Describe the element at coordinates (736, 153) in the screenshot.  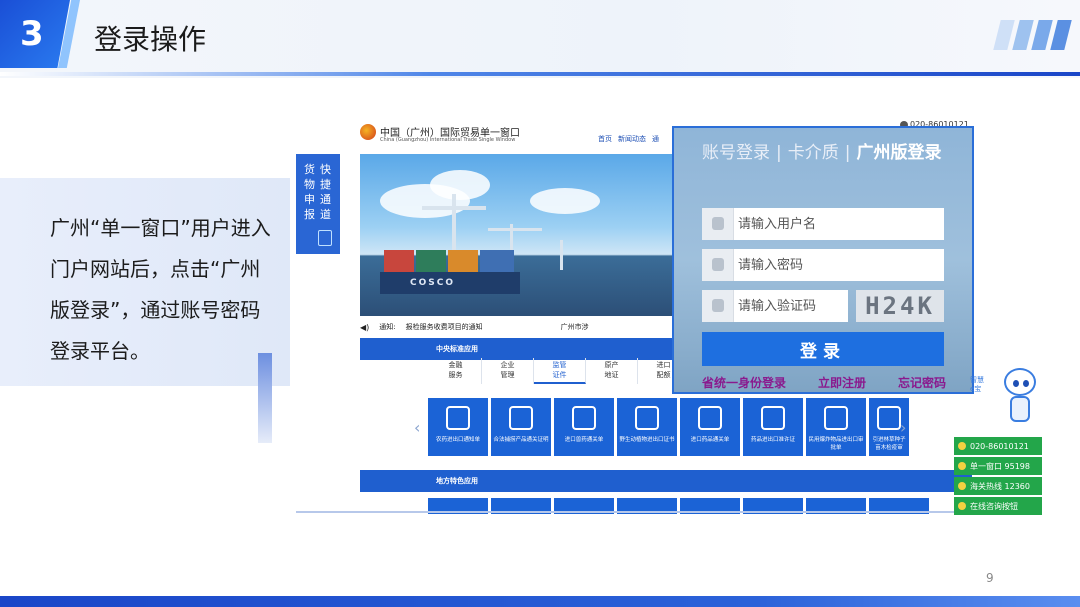
I see `tab-account-login: 账号登录` at that location.